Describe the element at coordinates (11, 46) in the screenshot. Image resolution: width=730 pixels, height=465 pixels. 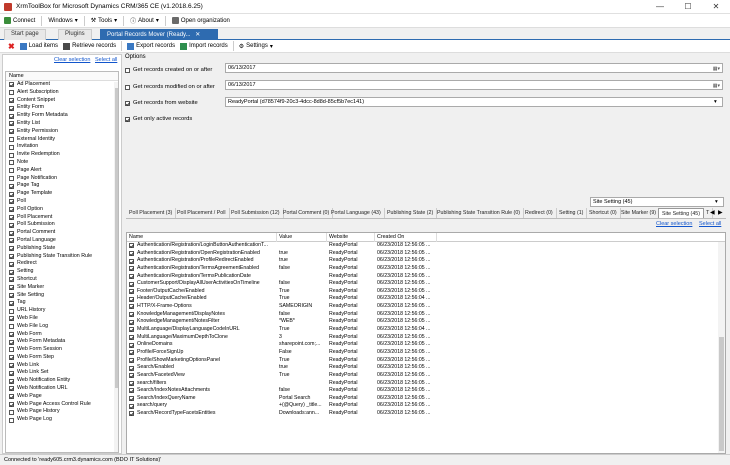
I see `close-tool-button: ✖` at that location.